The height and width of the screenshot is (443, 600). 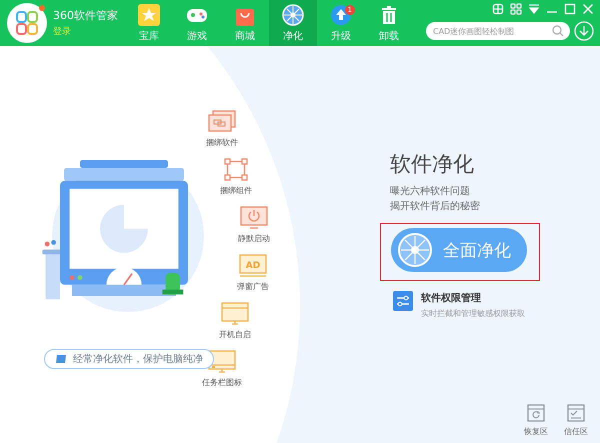 What do you see at coordinates (576, 413) in the screenshot?
I see `checklist-icon` at bounding box center [576, 413].